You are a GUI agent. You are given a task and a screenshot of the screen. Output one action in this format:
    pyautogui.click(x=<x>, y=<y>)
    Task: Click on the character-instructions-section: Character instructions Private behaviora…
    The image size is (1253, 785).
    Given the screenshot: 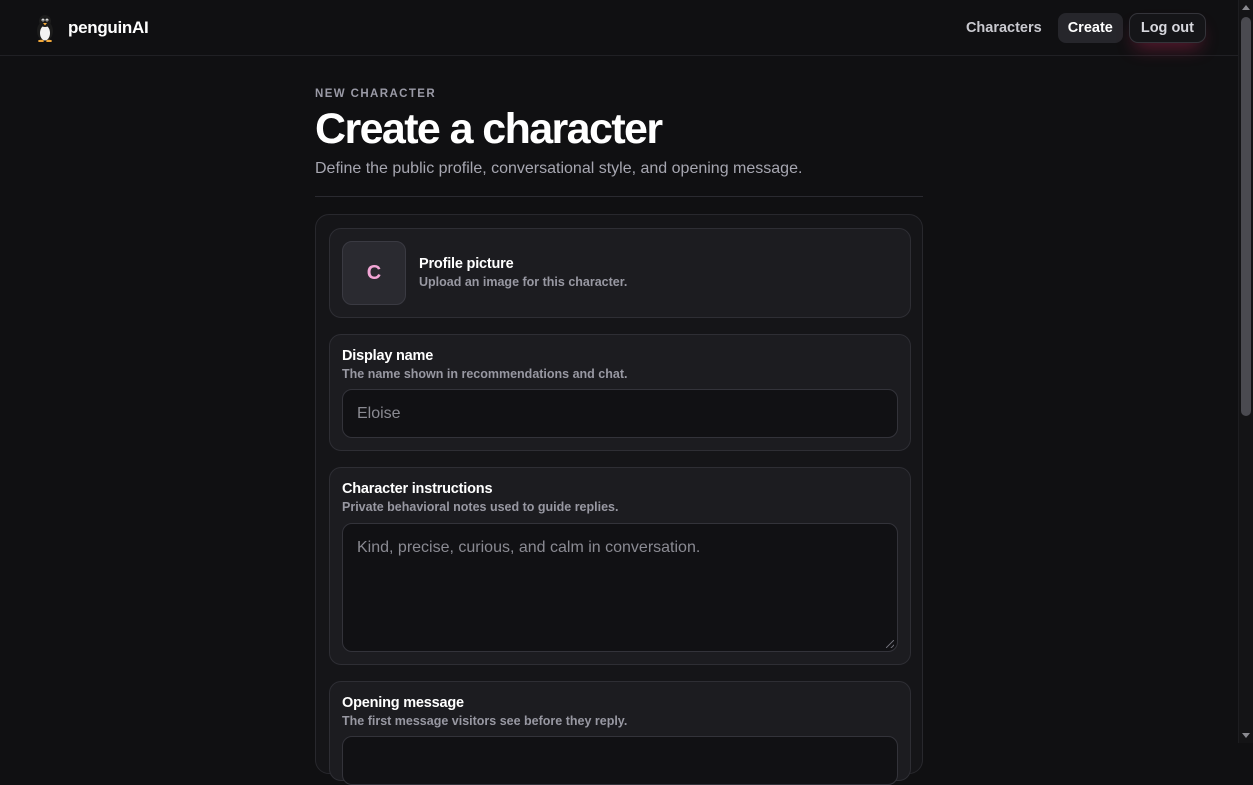 What is the action you would take?
    pyautogui.click(x=620, y=566)
    